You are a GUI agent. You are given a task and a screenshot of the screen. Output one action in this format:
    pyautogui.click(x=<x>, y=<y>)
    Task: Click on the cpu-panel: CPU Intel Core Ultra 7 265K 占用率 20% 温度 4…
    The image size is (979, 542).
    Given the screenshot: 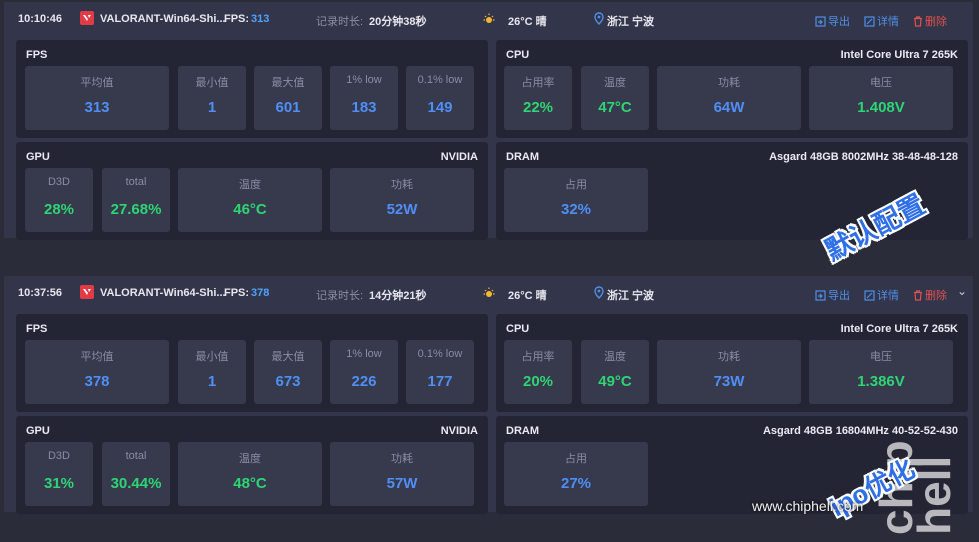 What is the action you would take?
    pyautogui.click(x=732, y=363)
    